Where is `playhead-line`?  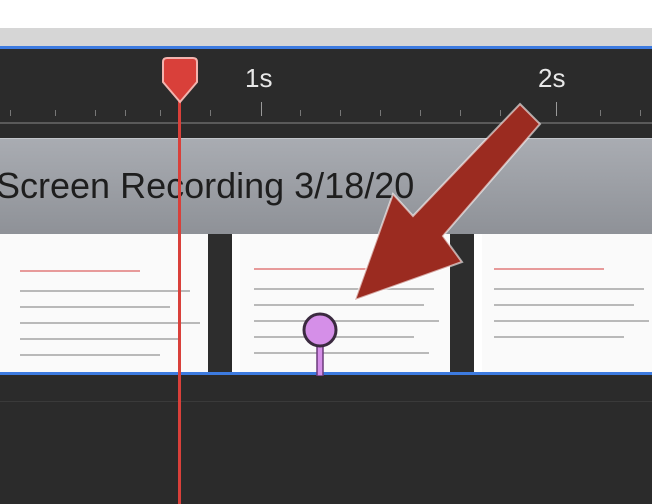 playhead-line is located at coordinates (179, 300).